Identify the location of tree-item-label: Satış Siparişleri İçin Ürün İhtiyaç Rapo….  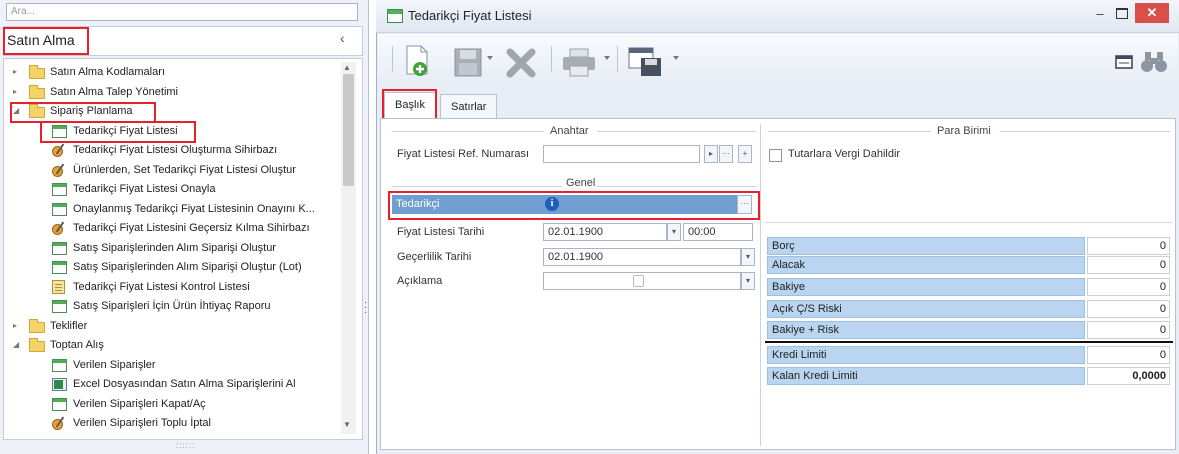
(172, 306).